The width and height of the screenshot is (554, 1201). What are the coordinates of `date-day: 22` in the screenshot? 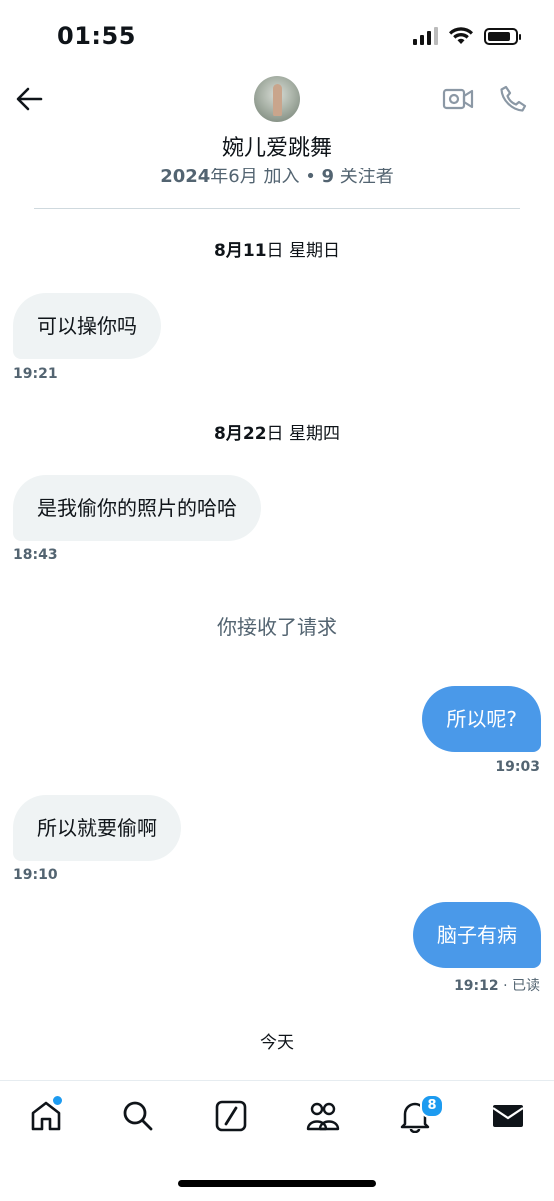 It's located at (254, 434).